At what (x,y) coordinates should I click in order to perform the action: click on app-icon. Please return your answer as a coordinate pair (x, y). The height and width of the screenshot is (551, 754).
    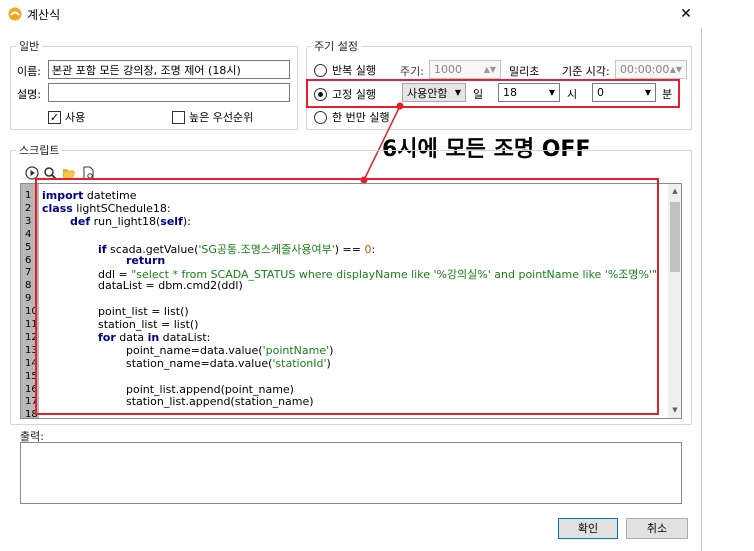
    Looking at the image, I should click on (15, 14).